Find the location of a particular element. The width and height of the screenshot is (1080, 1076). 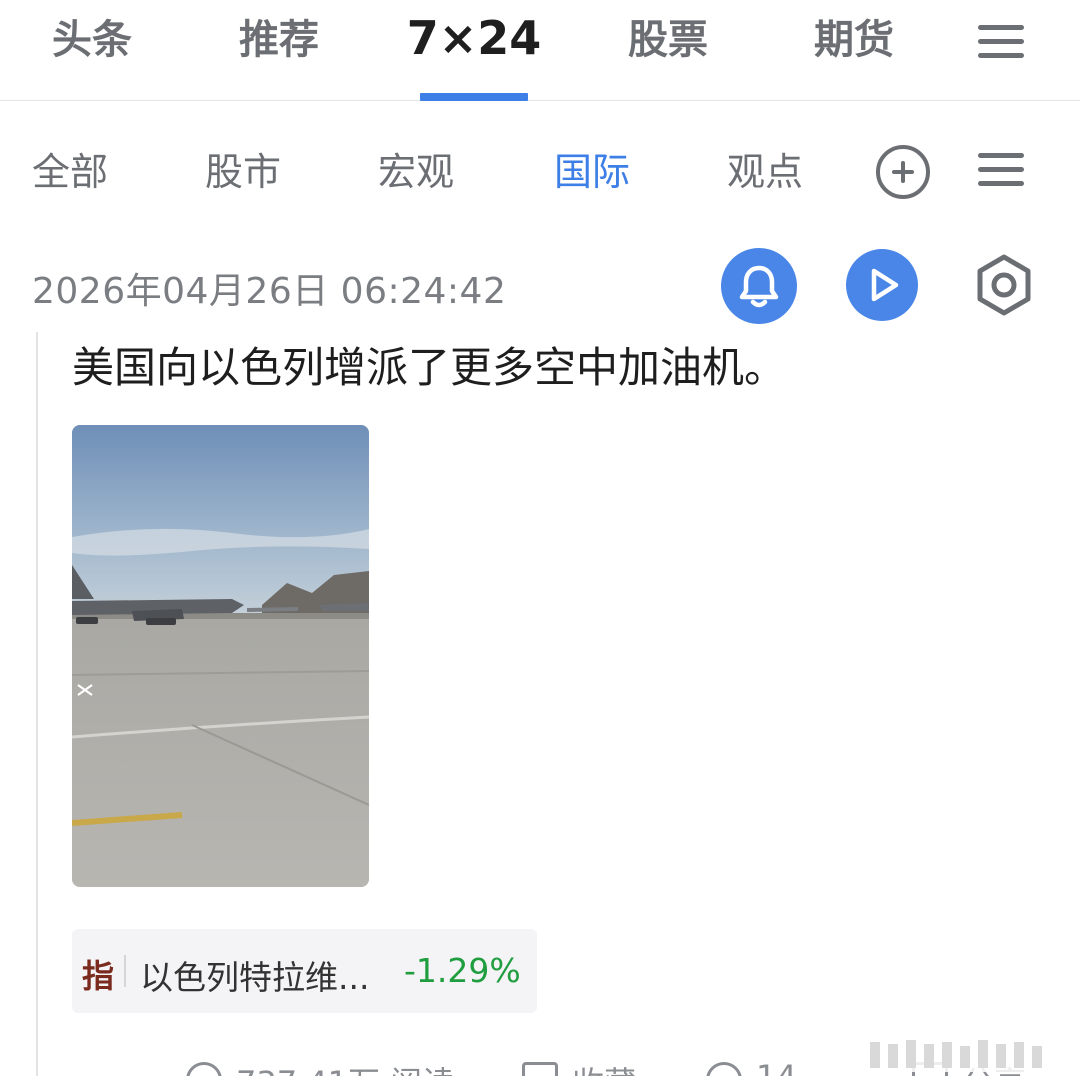

favorite-button: 收藏 is located at coordinates (604, 1067).